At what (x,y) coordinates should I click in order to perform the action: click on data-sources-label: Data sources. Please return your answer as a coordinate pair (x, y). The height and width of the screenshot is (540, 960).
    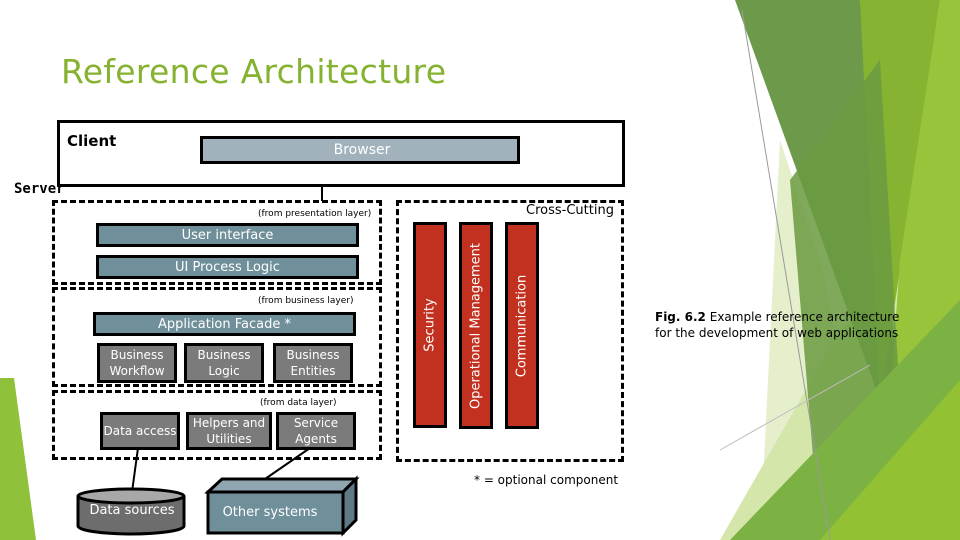
    Looking at the image, I should click on (132, 510).